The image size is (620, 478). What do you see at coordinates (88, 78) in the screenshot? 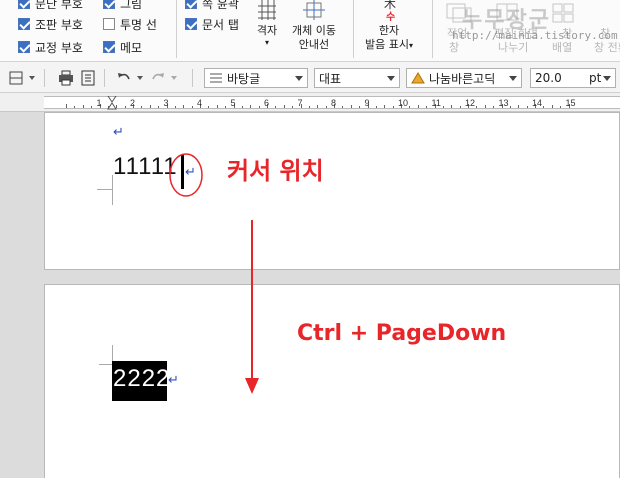
I see `preview-icon` at bounding box center [88, 78].